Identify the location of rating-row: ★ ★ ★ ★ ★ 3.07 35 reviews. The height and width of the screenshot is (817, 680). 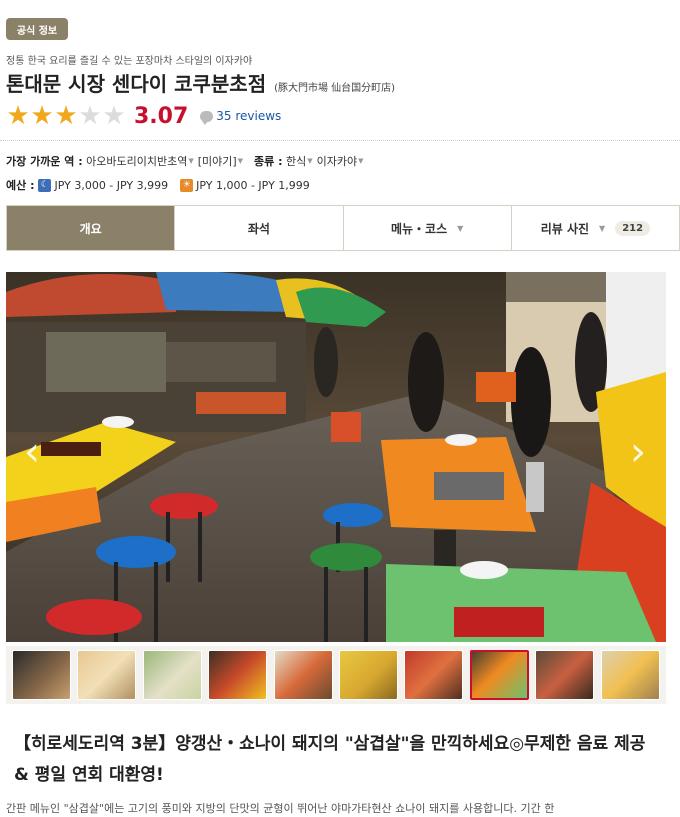
(143, 116).